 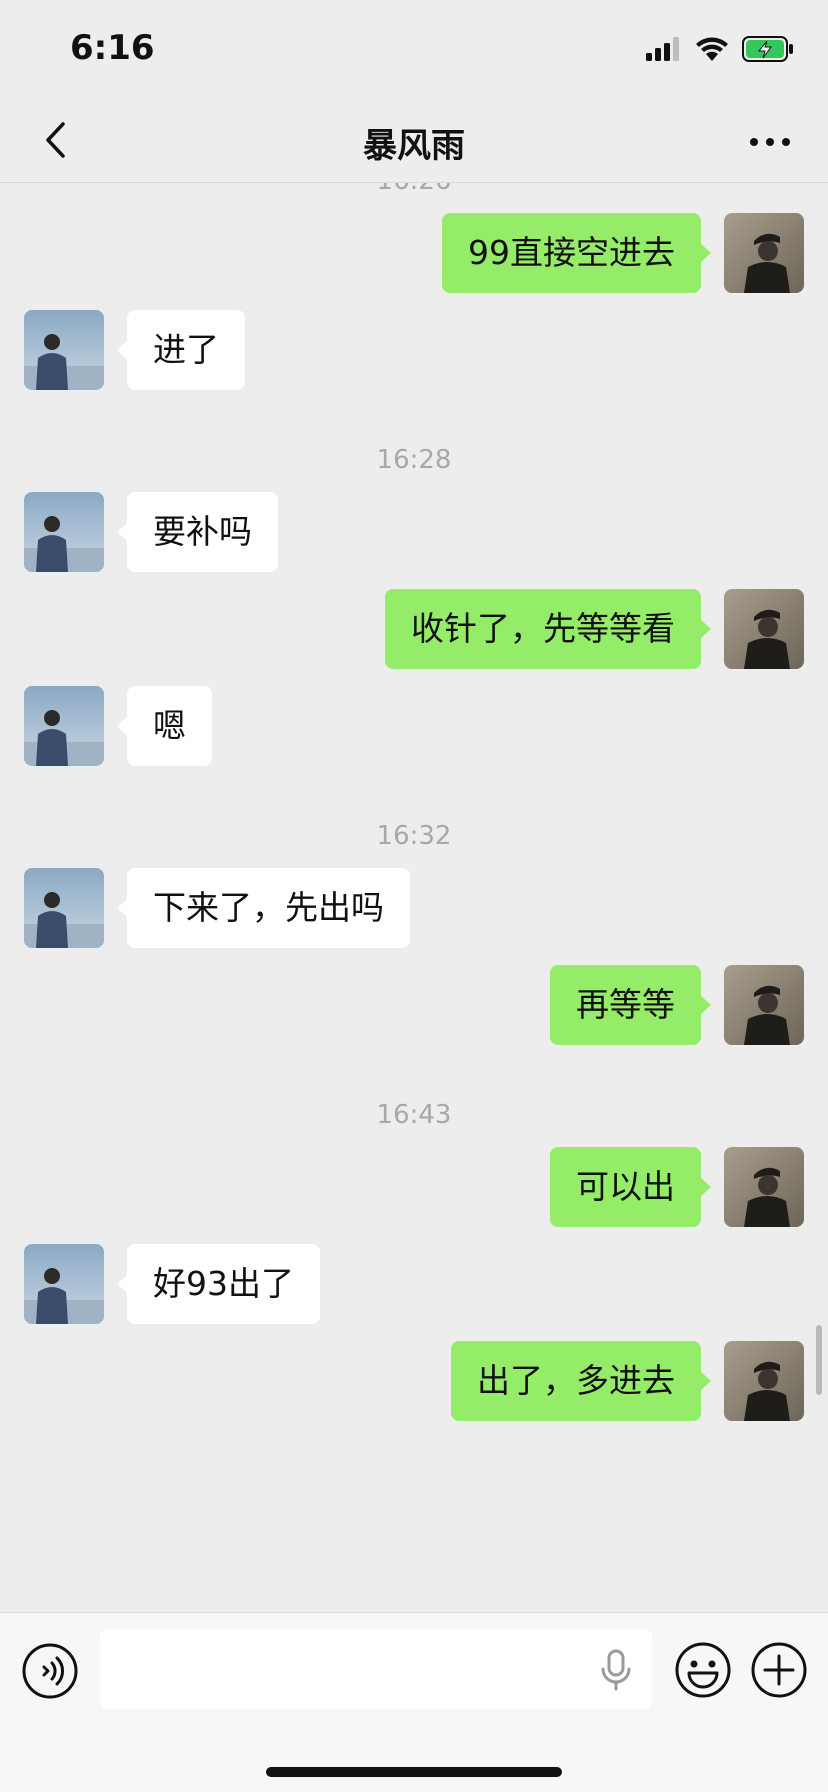 What do you see at coordinates (414, 726) in the screenshot?
I see `message-row: 嗯` at bounding box center [414, 726].